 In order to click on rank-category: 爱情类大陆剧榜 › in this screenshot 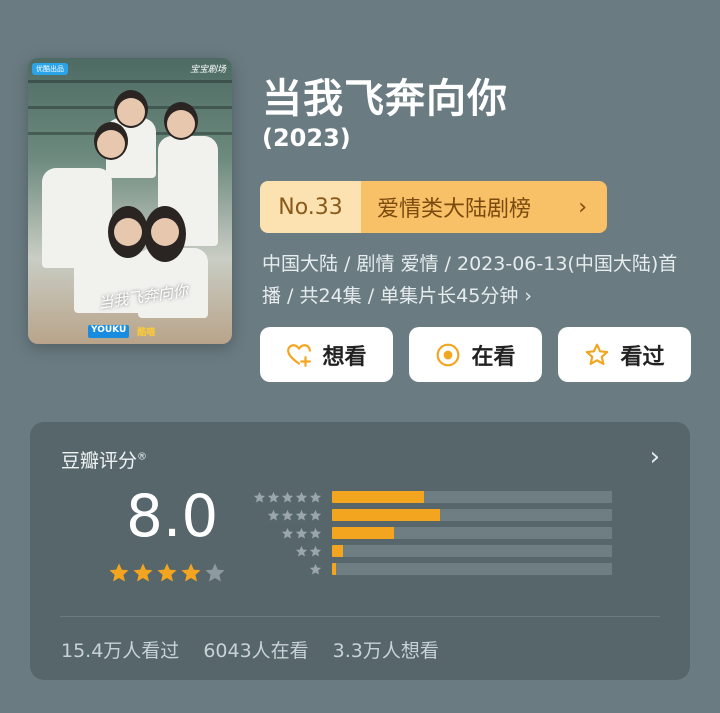, I will do `click(484, 207)`.